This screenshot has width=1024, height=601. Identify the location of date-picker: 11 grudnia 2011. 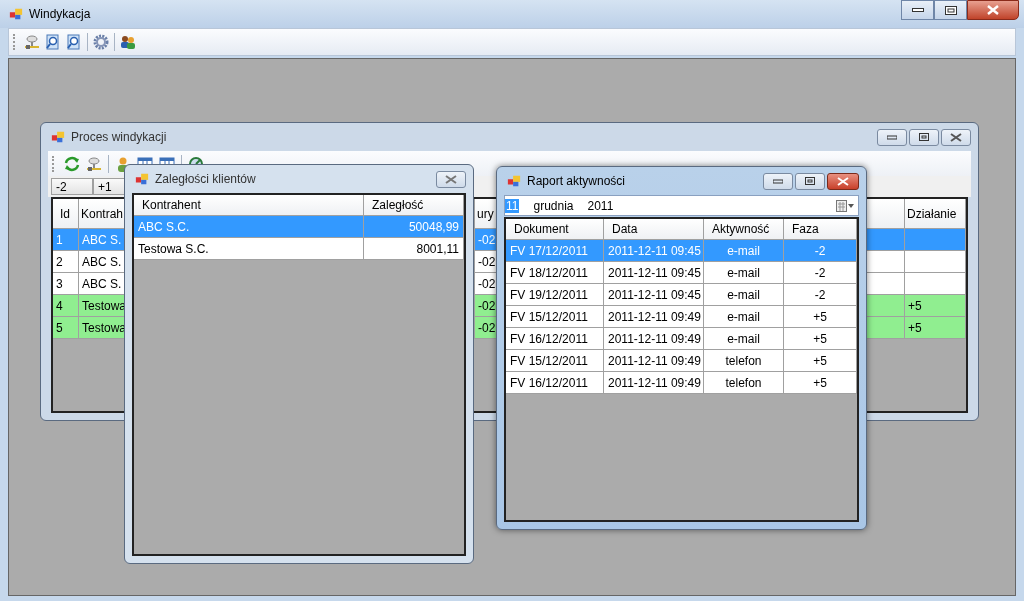
(681, 205).